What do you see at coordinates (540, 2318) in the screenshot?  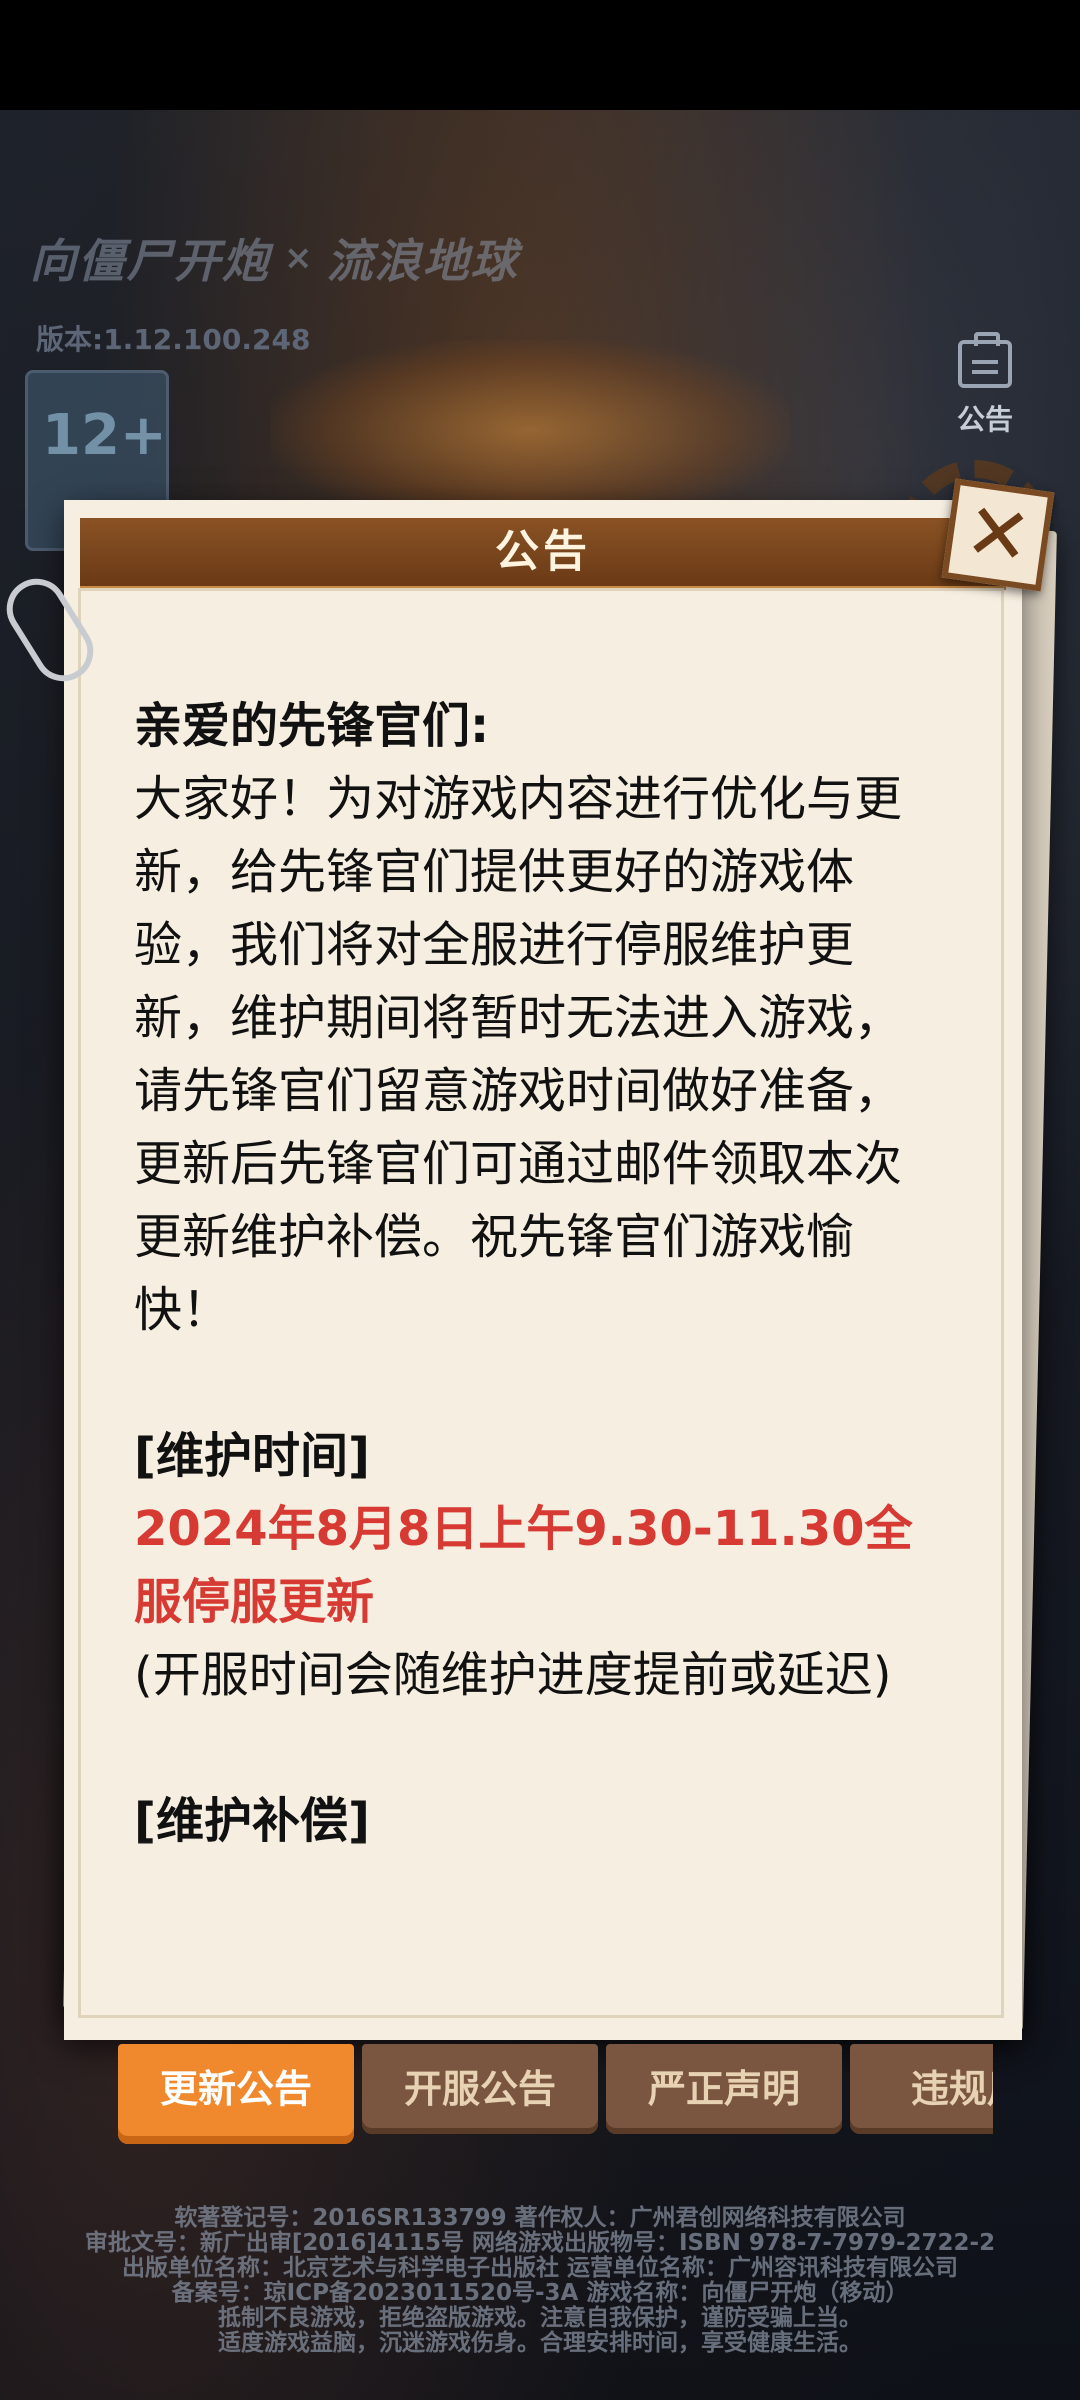 I see `footer-line: 抵制不良游戏，拒绝盗版游戏。注意自我保护，谨防受骗上当。` at bounding box center [540, 2318].